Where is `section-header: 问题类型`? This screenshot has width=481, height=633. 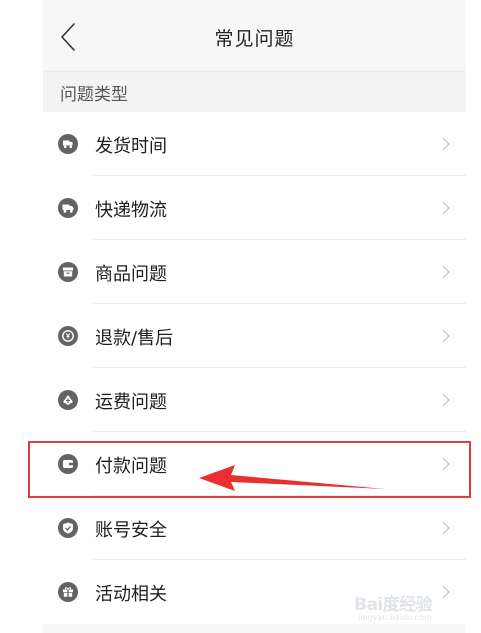 section-header: 问题类型 is located at coordinates (254, 91).